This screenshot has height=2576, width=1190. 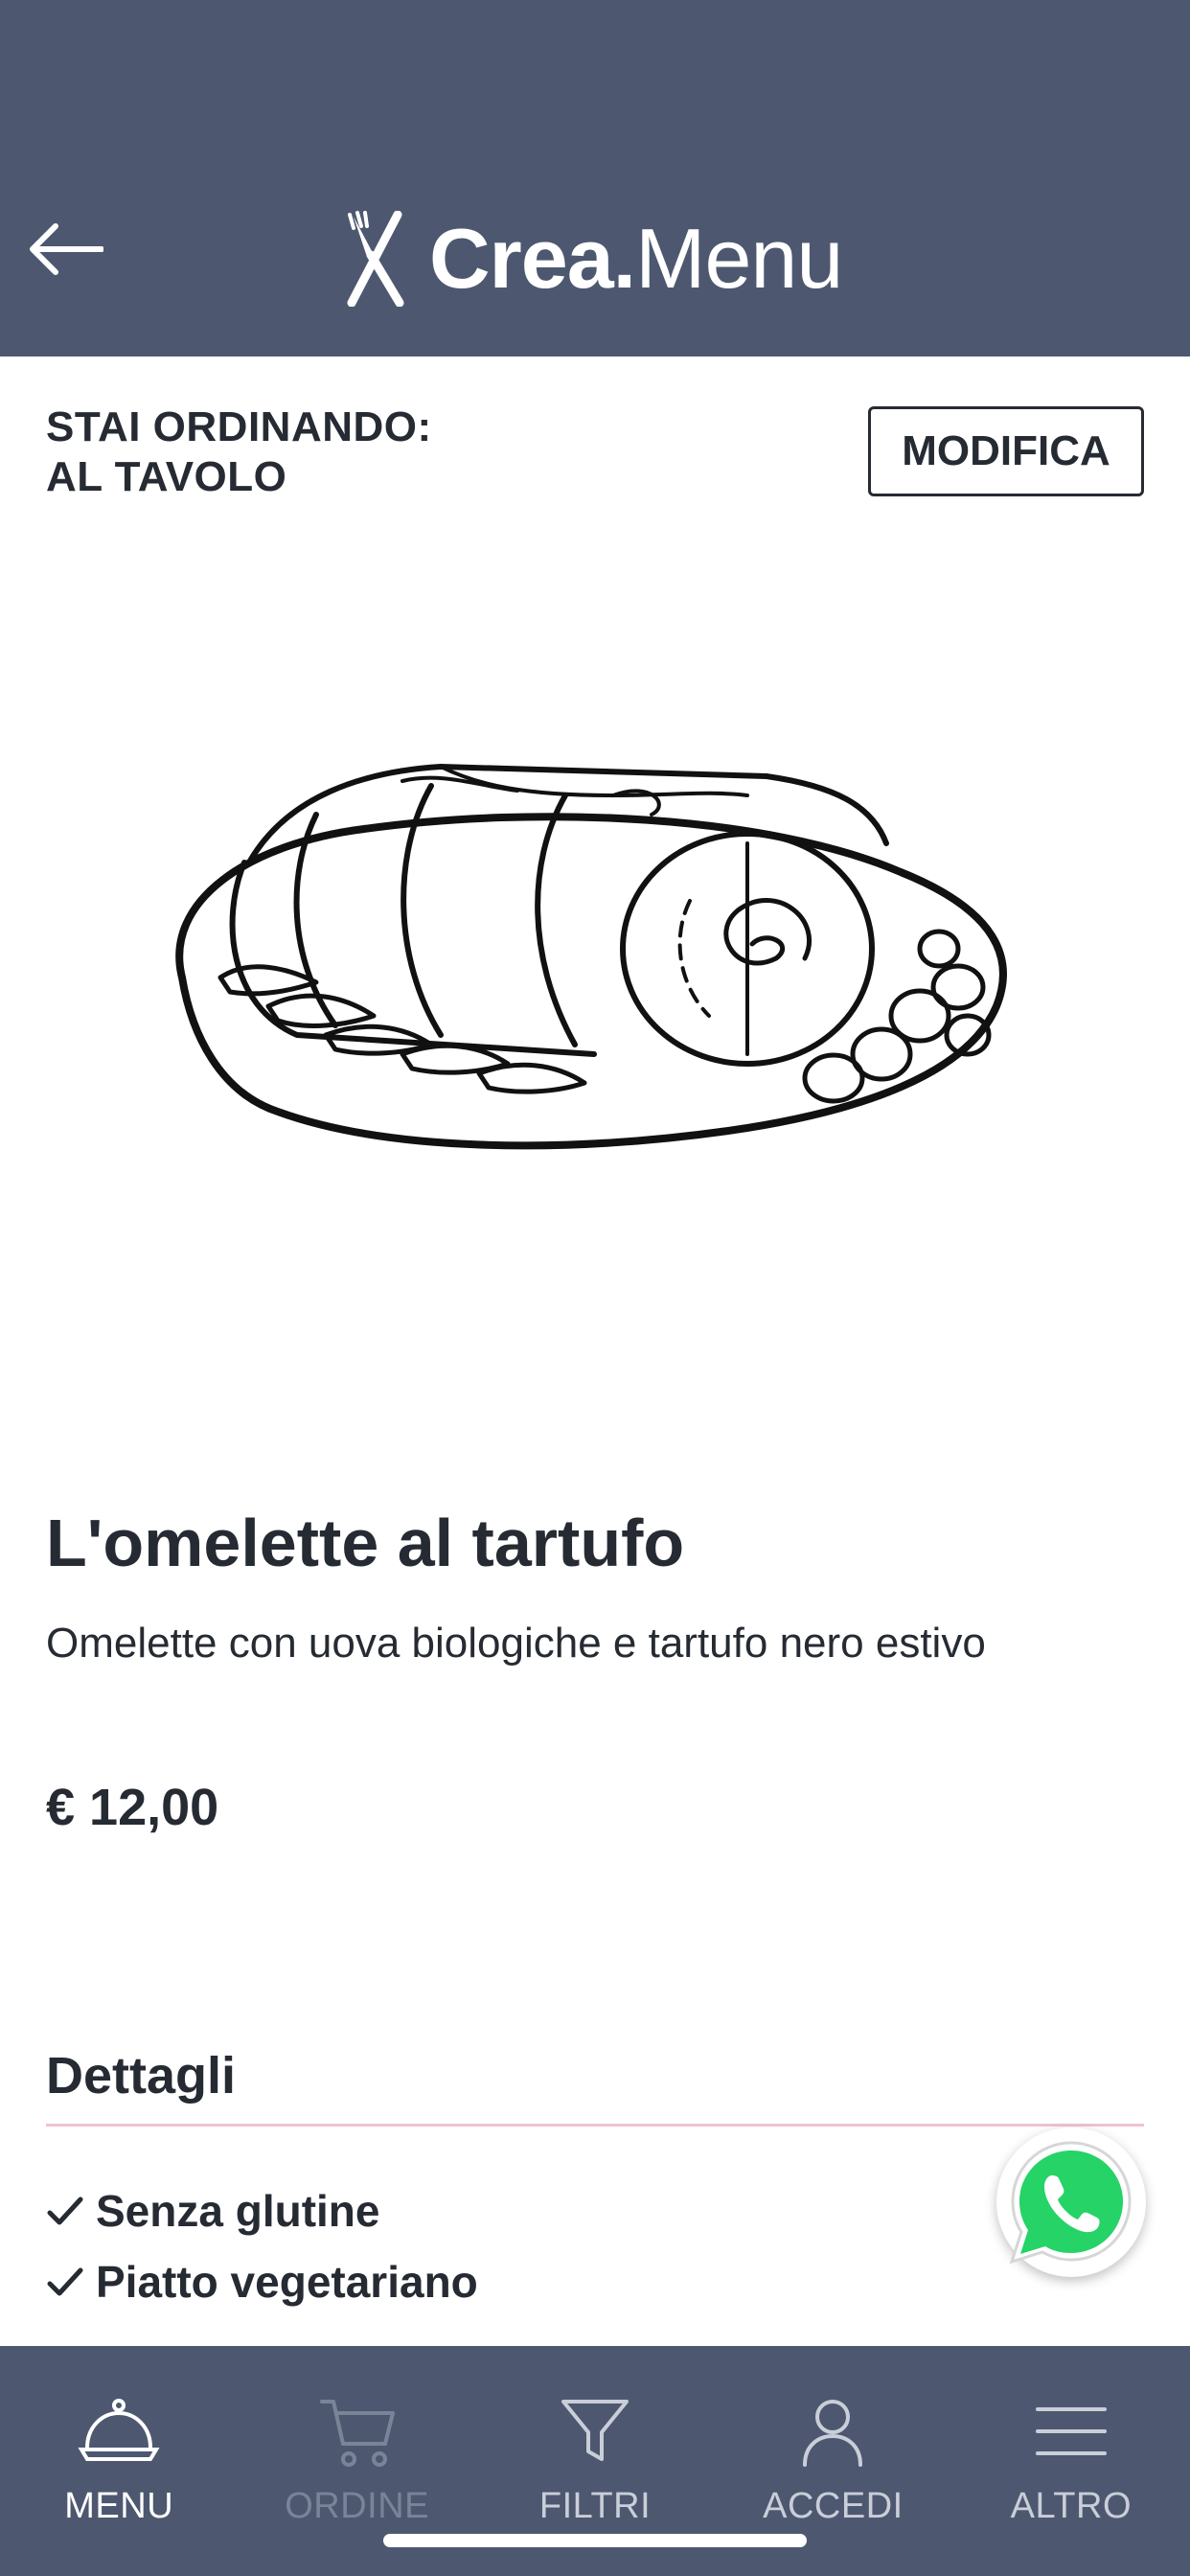 What do you see at coordinates (595, 455) in the screenshot?
I see `order-mode-bar: STAI ORDINANDO: AL TAVOLO MODIFICA` at bounding box center [595, 455].